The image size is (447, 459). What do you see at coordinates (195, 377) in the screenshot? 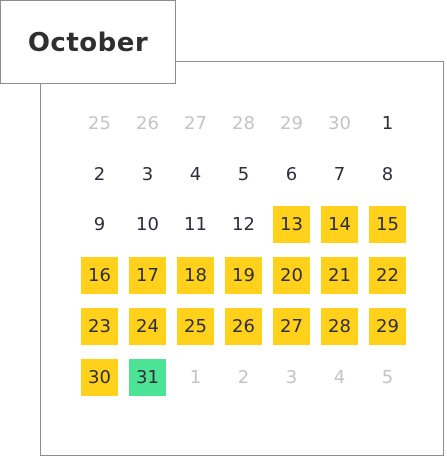
I see `day-cell-outside: 1` at bounding box center [195, 377].